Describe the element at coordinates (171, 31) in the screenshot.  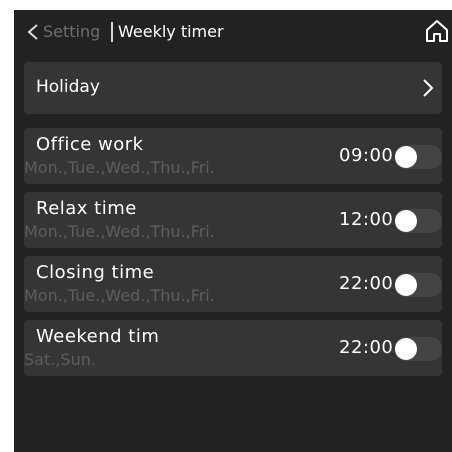
I see `page-title: Weekly timer` at that location.